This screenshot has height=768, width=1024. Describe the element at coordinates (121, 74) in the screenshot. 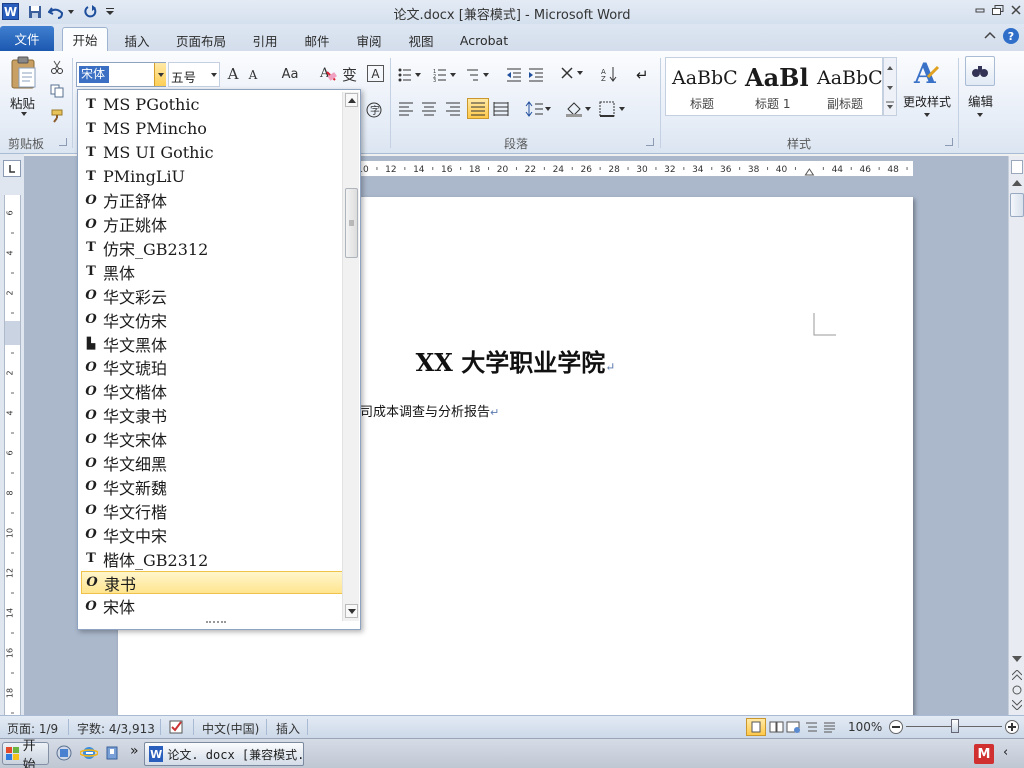

I see `font-name-combobox: 宋体` at that location.